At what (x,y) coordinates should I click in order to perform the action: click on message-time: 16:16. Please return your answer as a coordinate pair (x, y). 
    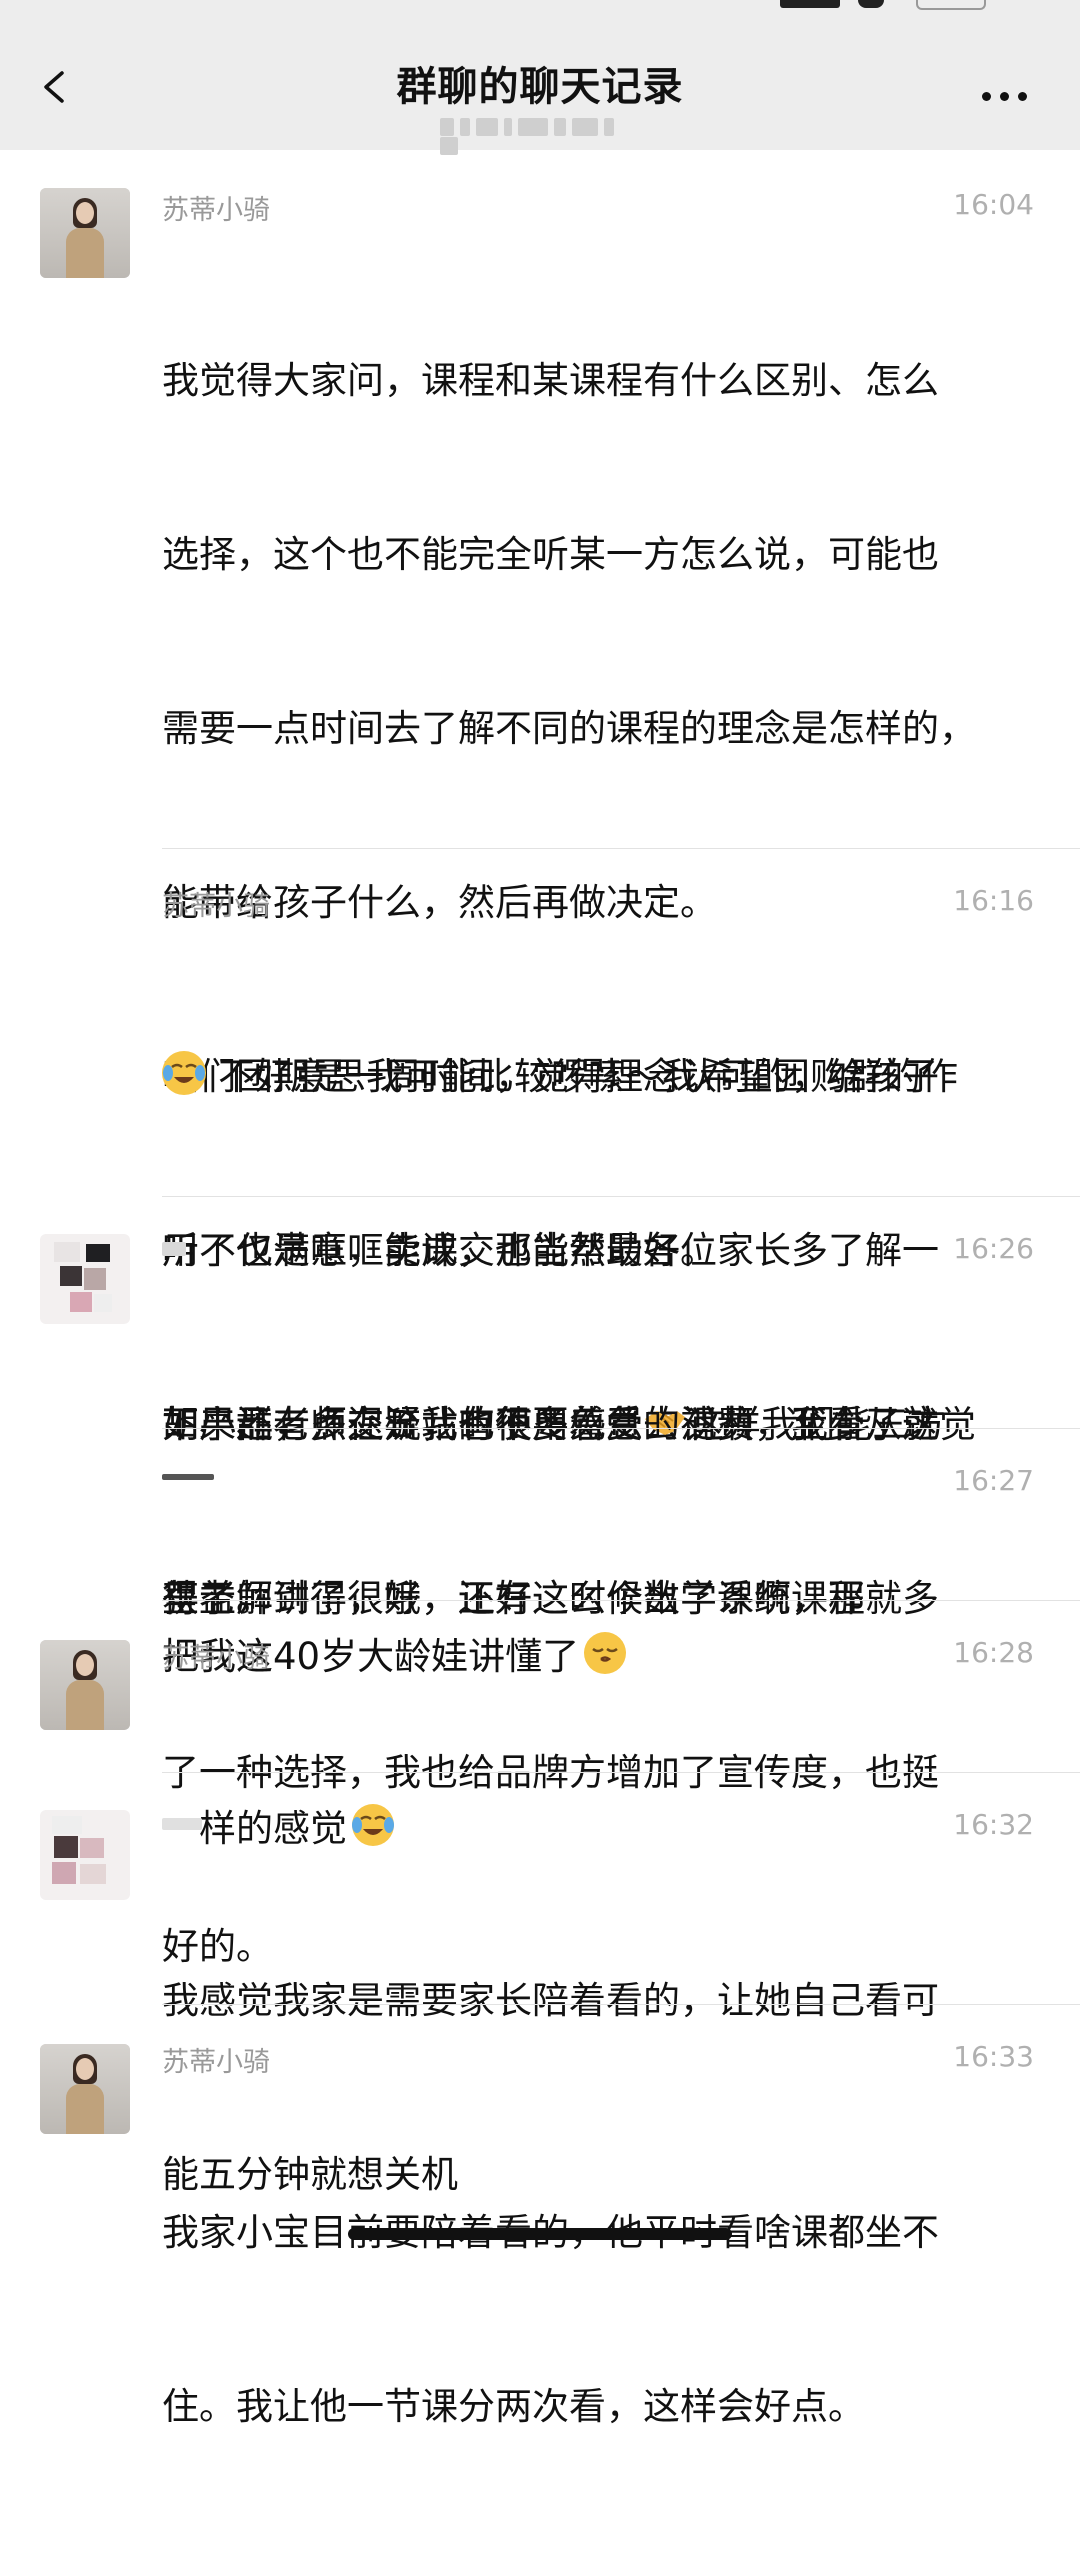
    Looking at the image, I should click on (993, 900).